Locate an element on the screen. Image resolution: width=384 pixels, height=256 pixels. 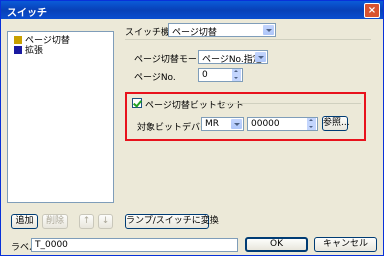
bit-set-checkbox is located at coordinates (137, 103).